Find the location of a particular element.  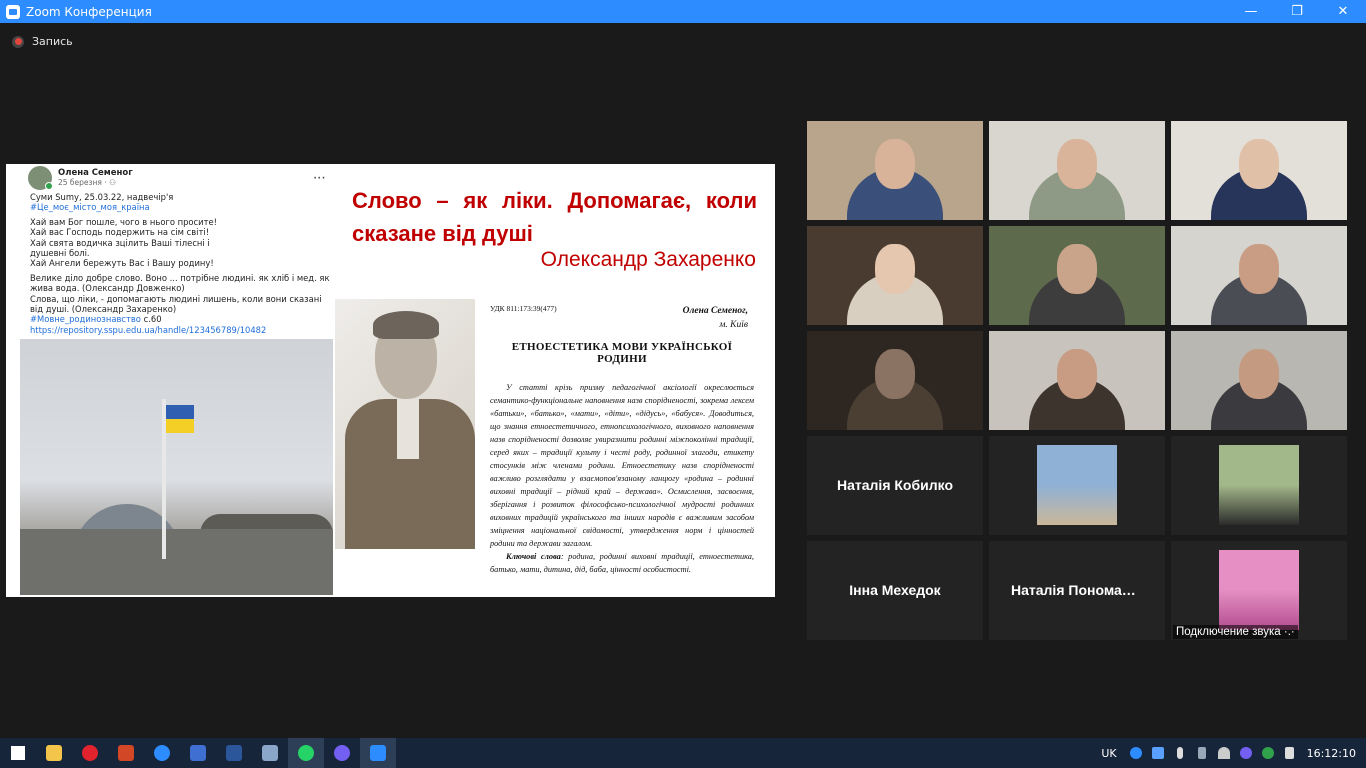

recording-indicator: Запись is located at coordinates (42, 41).